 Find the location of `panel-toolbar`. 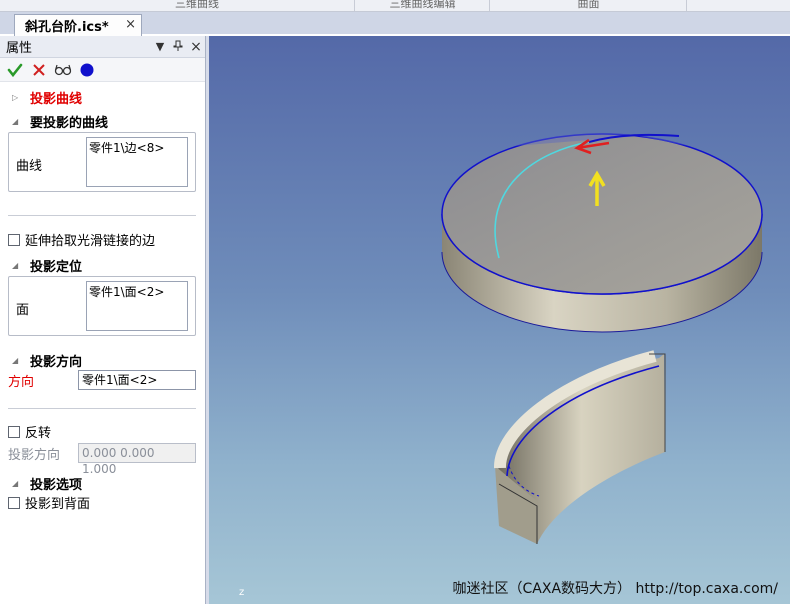

panel-toolbar is located at coordinates (102, 70).